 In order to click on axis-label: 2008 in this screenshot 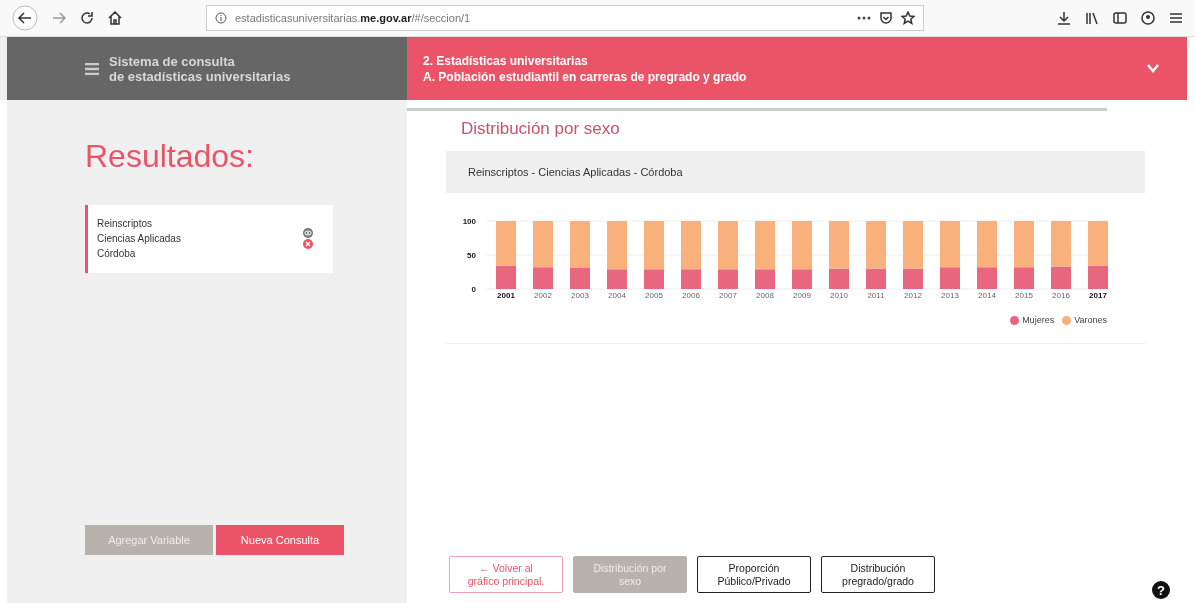, I will do `click(765, 295)`.